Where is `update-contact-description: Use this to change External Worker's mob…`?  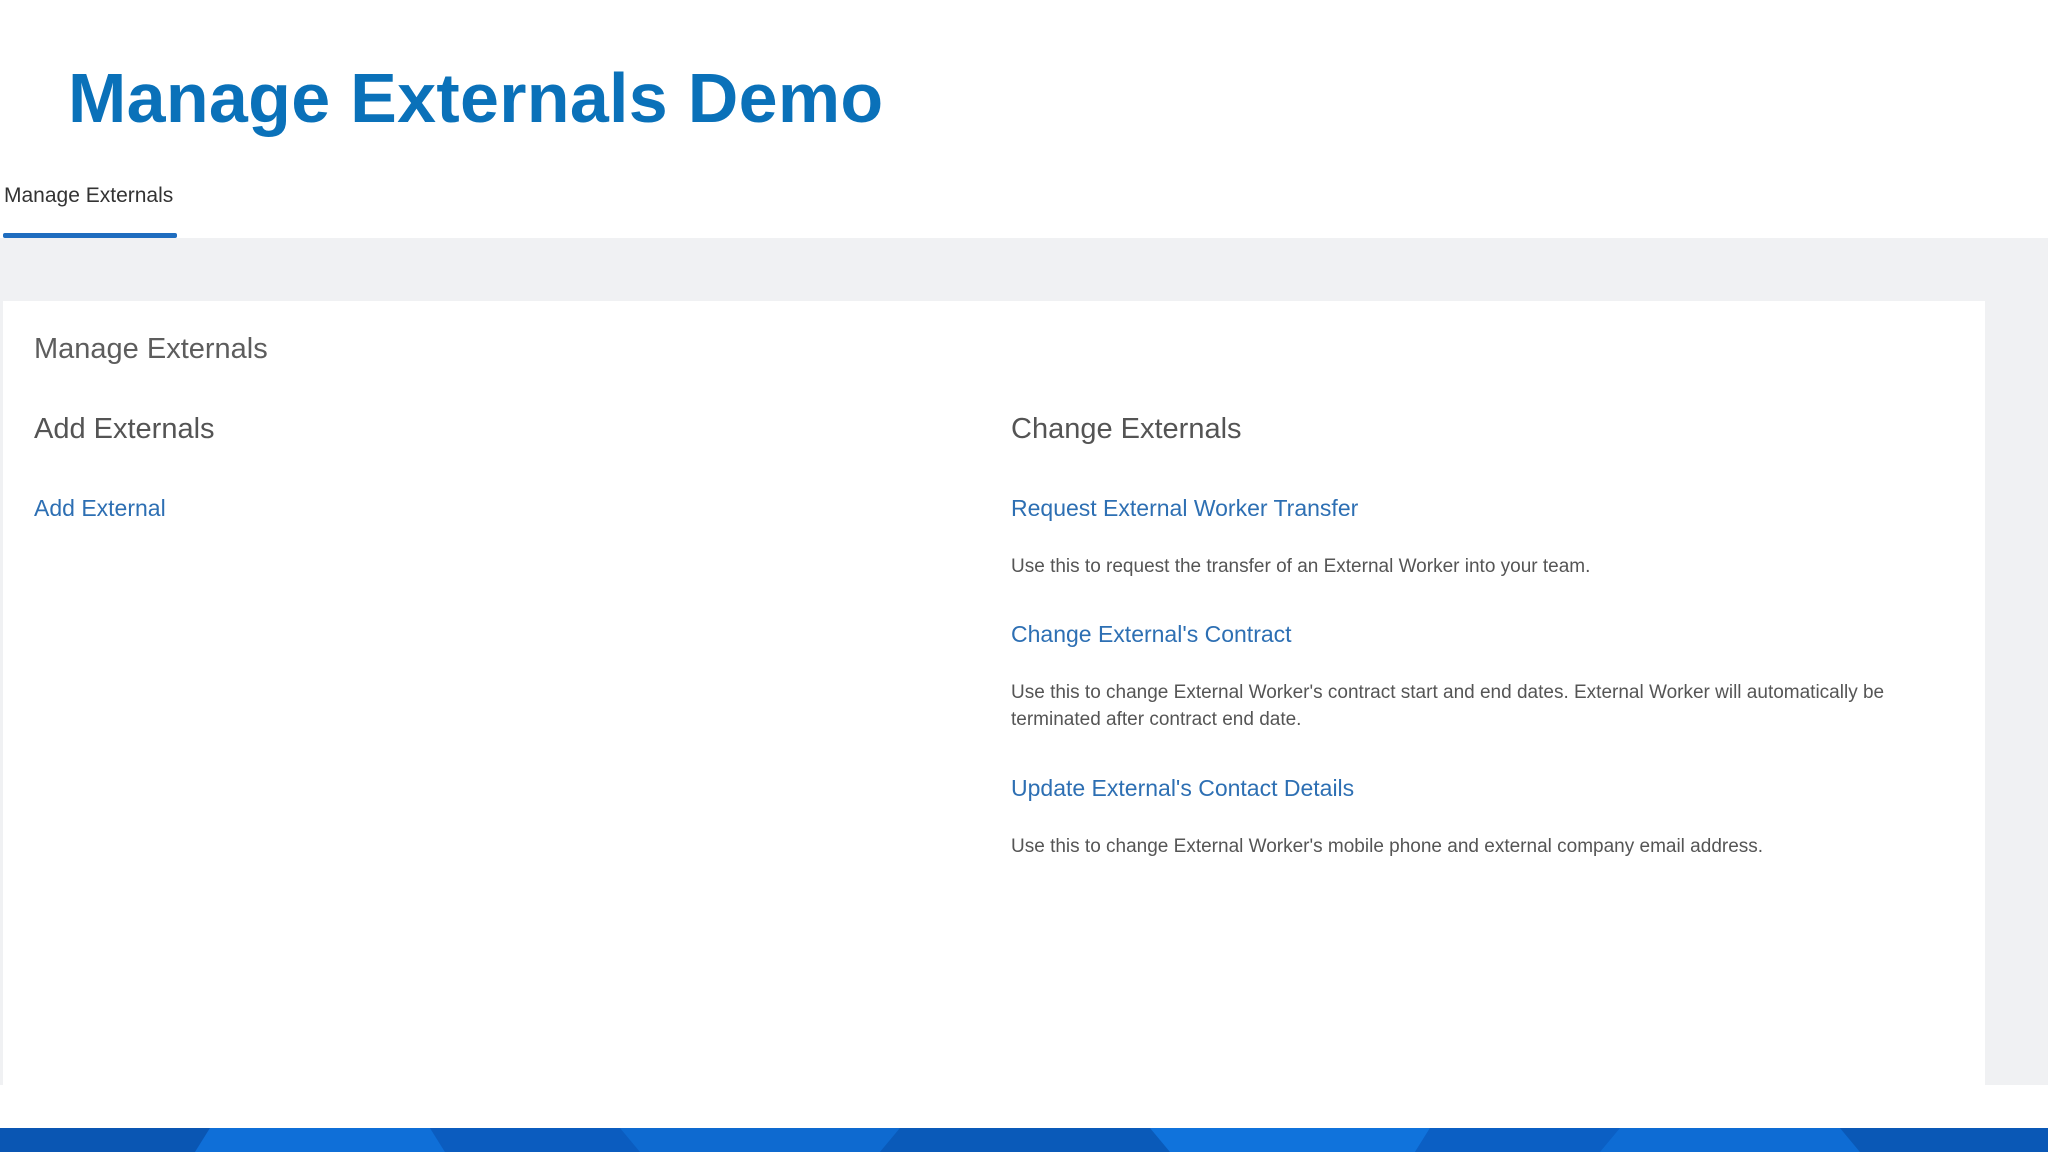
update-contact-description: Use this to change External Worker's mob… is located at coordinates (1387, 846).